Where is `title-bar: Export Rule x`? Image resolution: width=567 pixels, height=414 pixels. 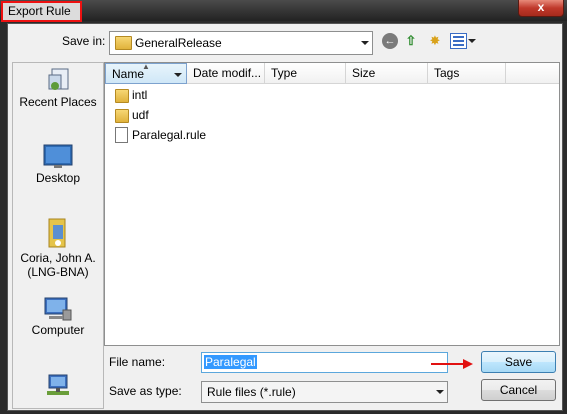 title-bar: Export Rule x is located at coordinates (283, 11).